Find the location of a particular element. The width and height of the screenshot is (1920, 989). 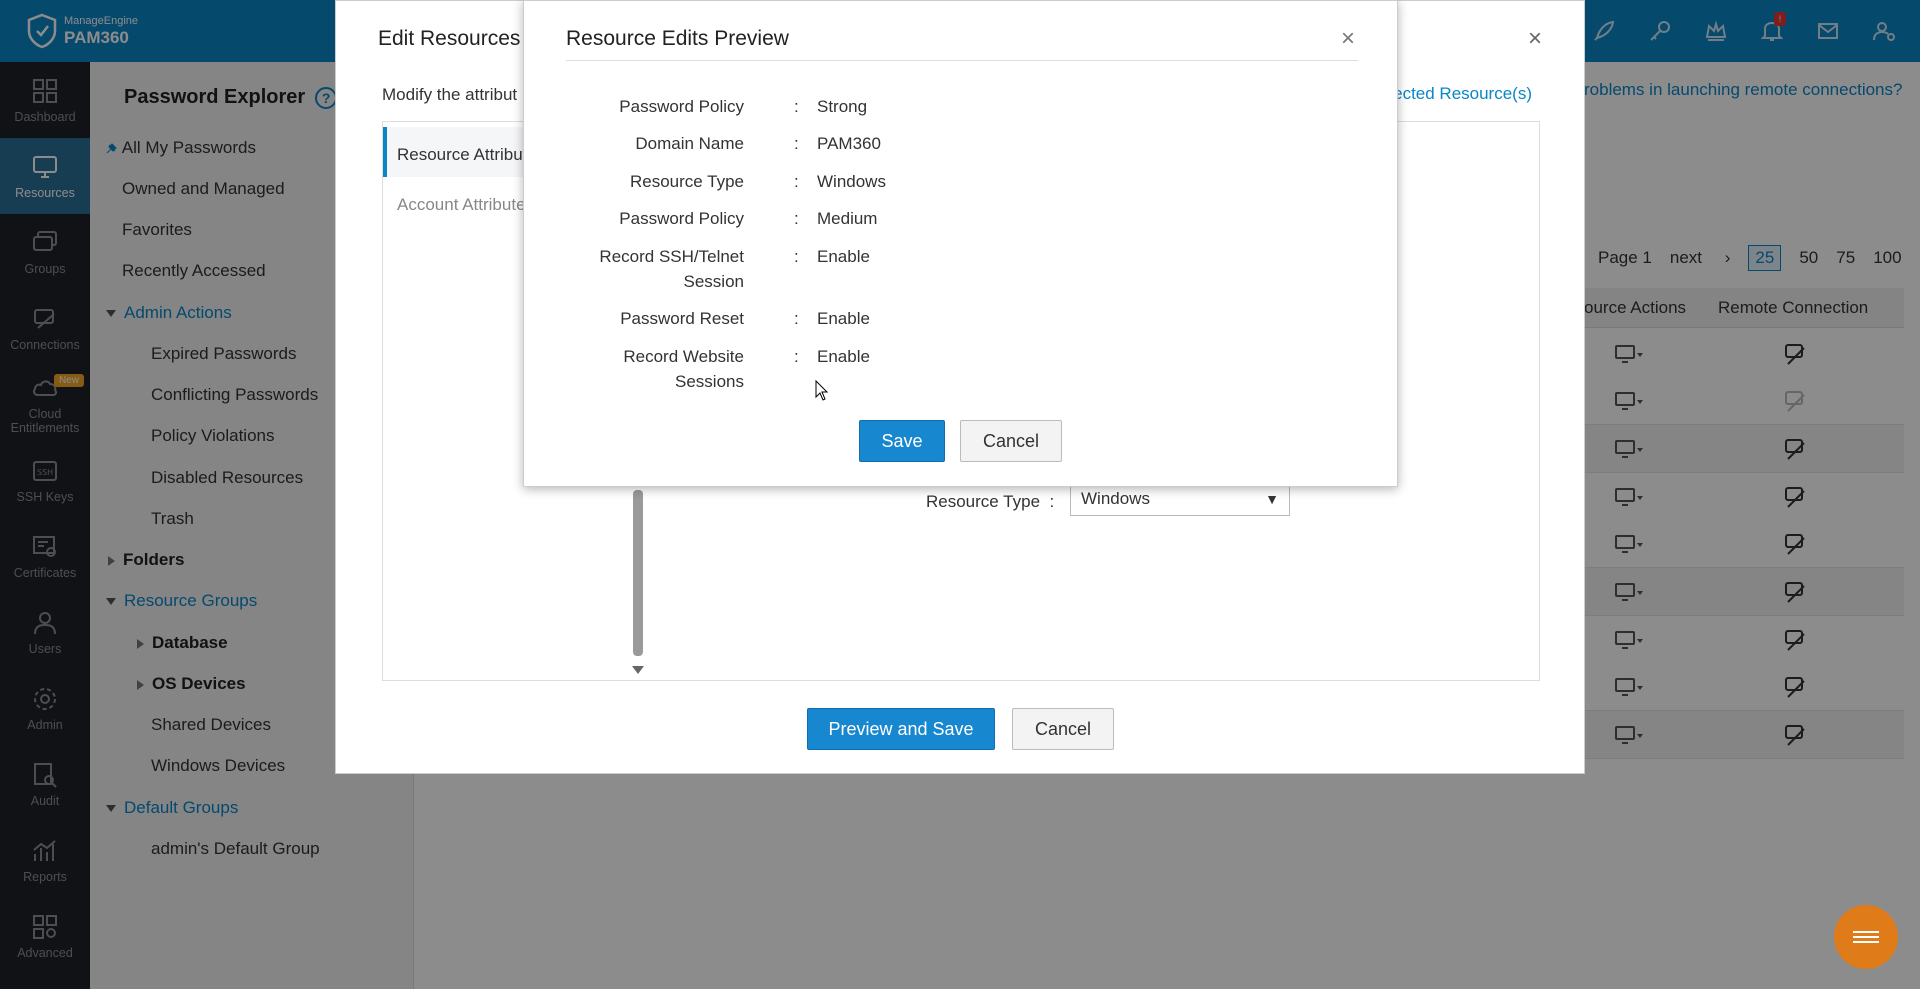

quick-menu-button is located at coordinates (1866, 937).